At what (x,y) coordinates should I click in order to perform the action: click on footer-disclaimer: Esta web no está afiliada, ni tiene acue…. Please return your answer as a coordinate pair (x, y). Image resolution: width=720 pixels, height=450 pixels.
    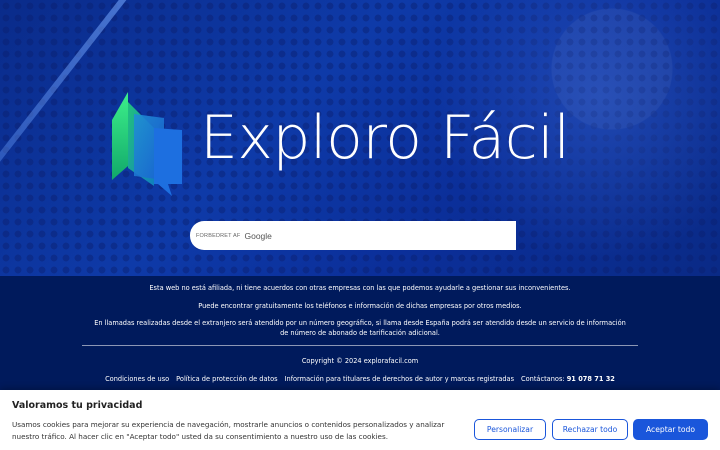
    Looking at the image, I should click on (360, 288).